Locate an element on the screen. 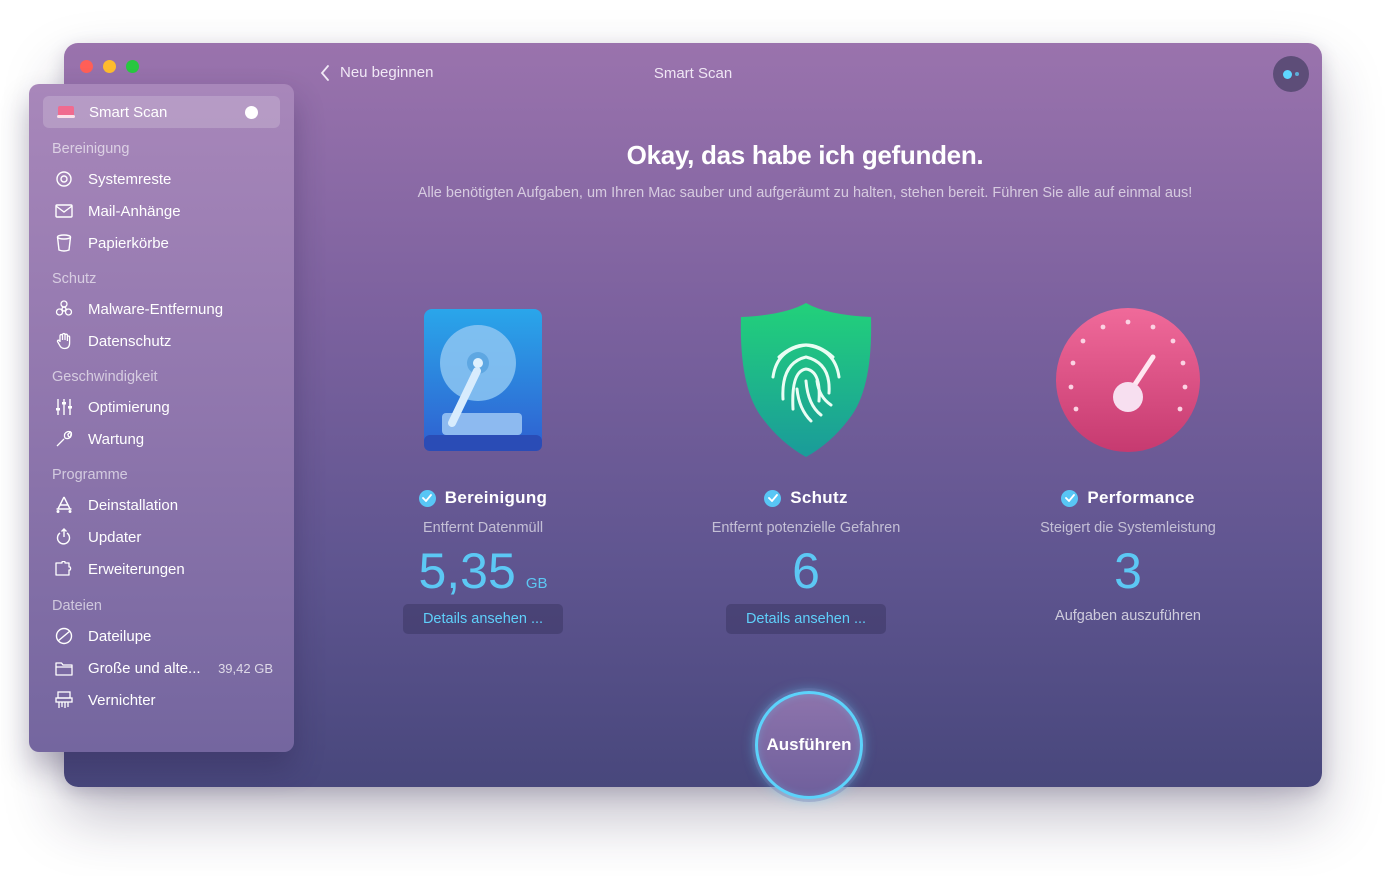  mail-icon is located at coordinates (64, 211).